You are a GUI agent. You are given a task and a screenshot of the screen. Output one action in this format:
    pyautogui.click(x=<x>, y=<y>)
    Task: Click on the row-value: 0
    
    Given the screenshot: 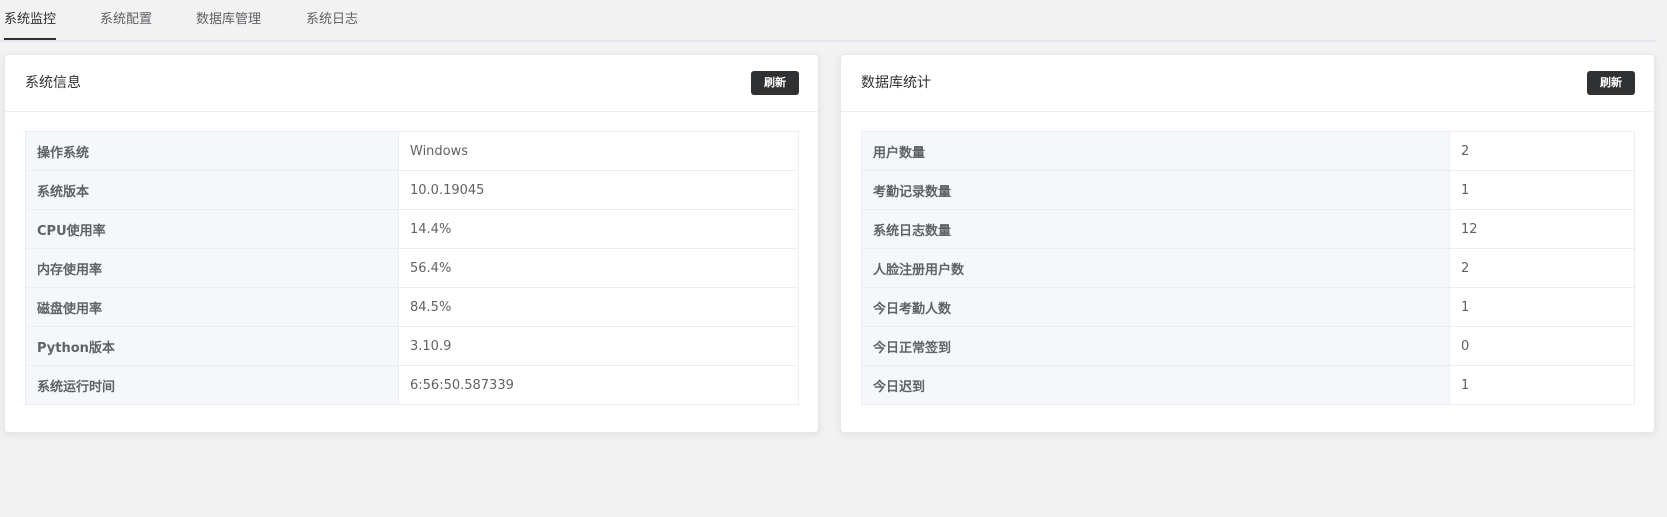 What is the action you would take?
    pyautogui.click(x=1542, y=346)
    